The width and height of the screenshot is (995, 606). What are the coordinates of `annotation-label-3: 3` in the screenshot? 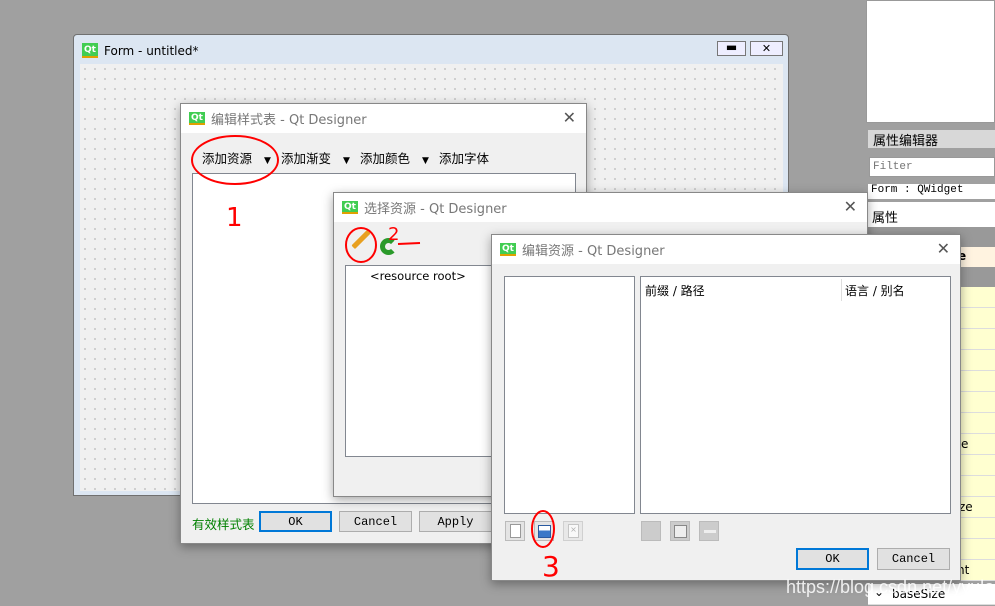 It's located at (551, 566).